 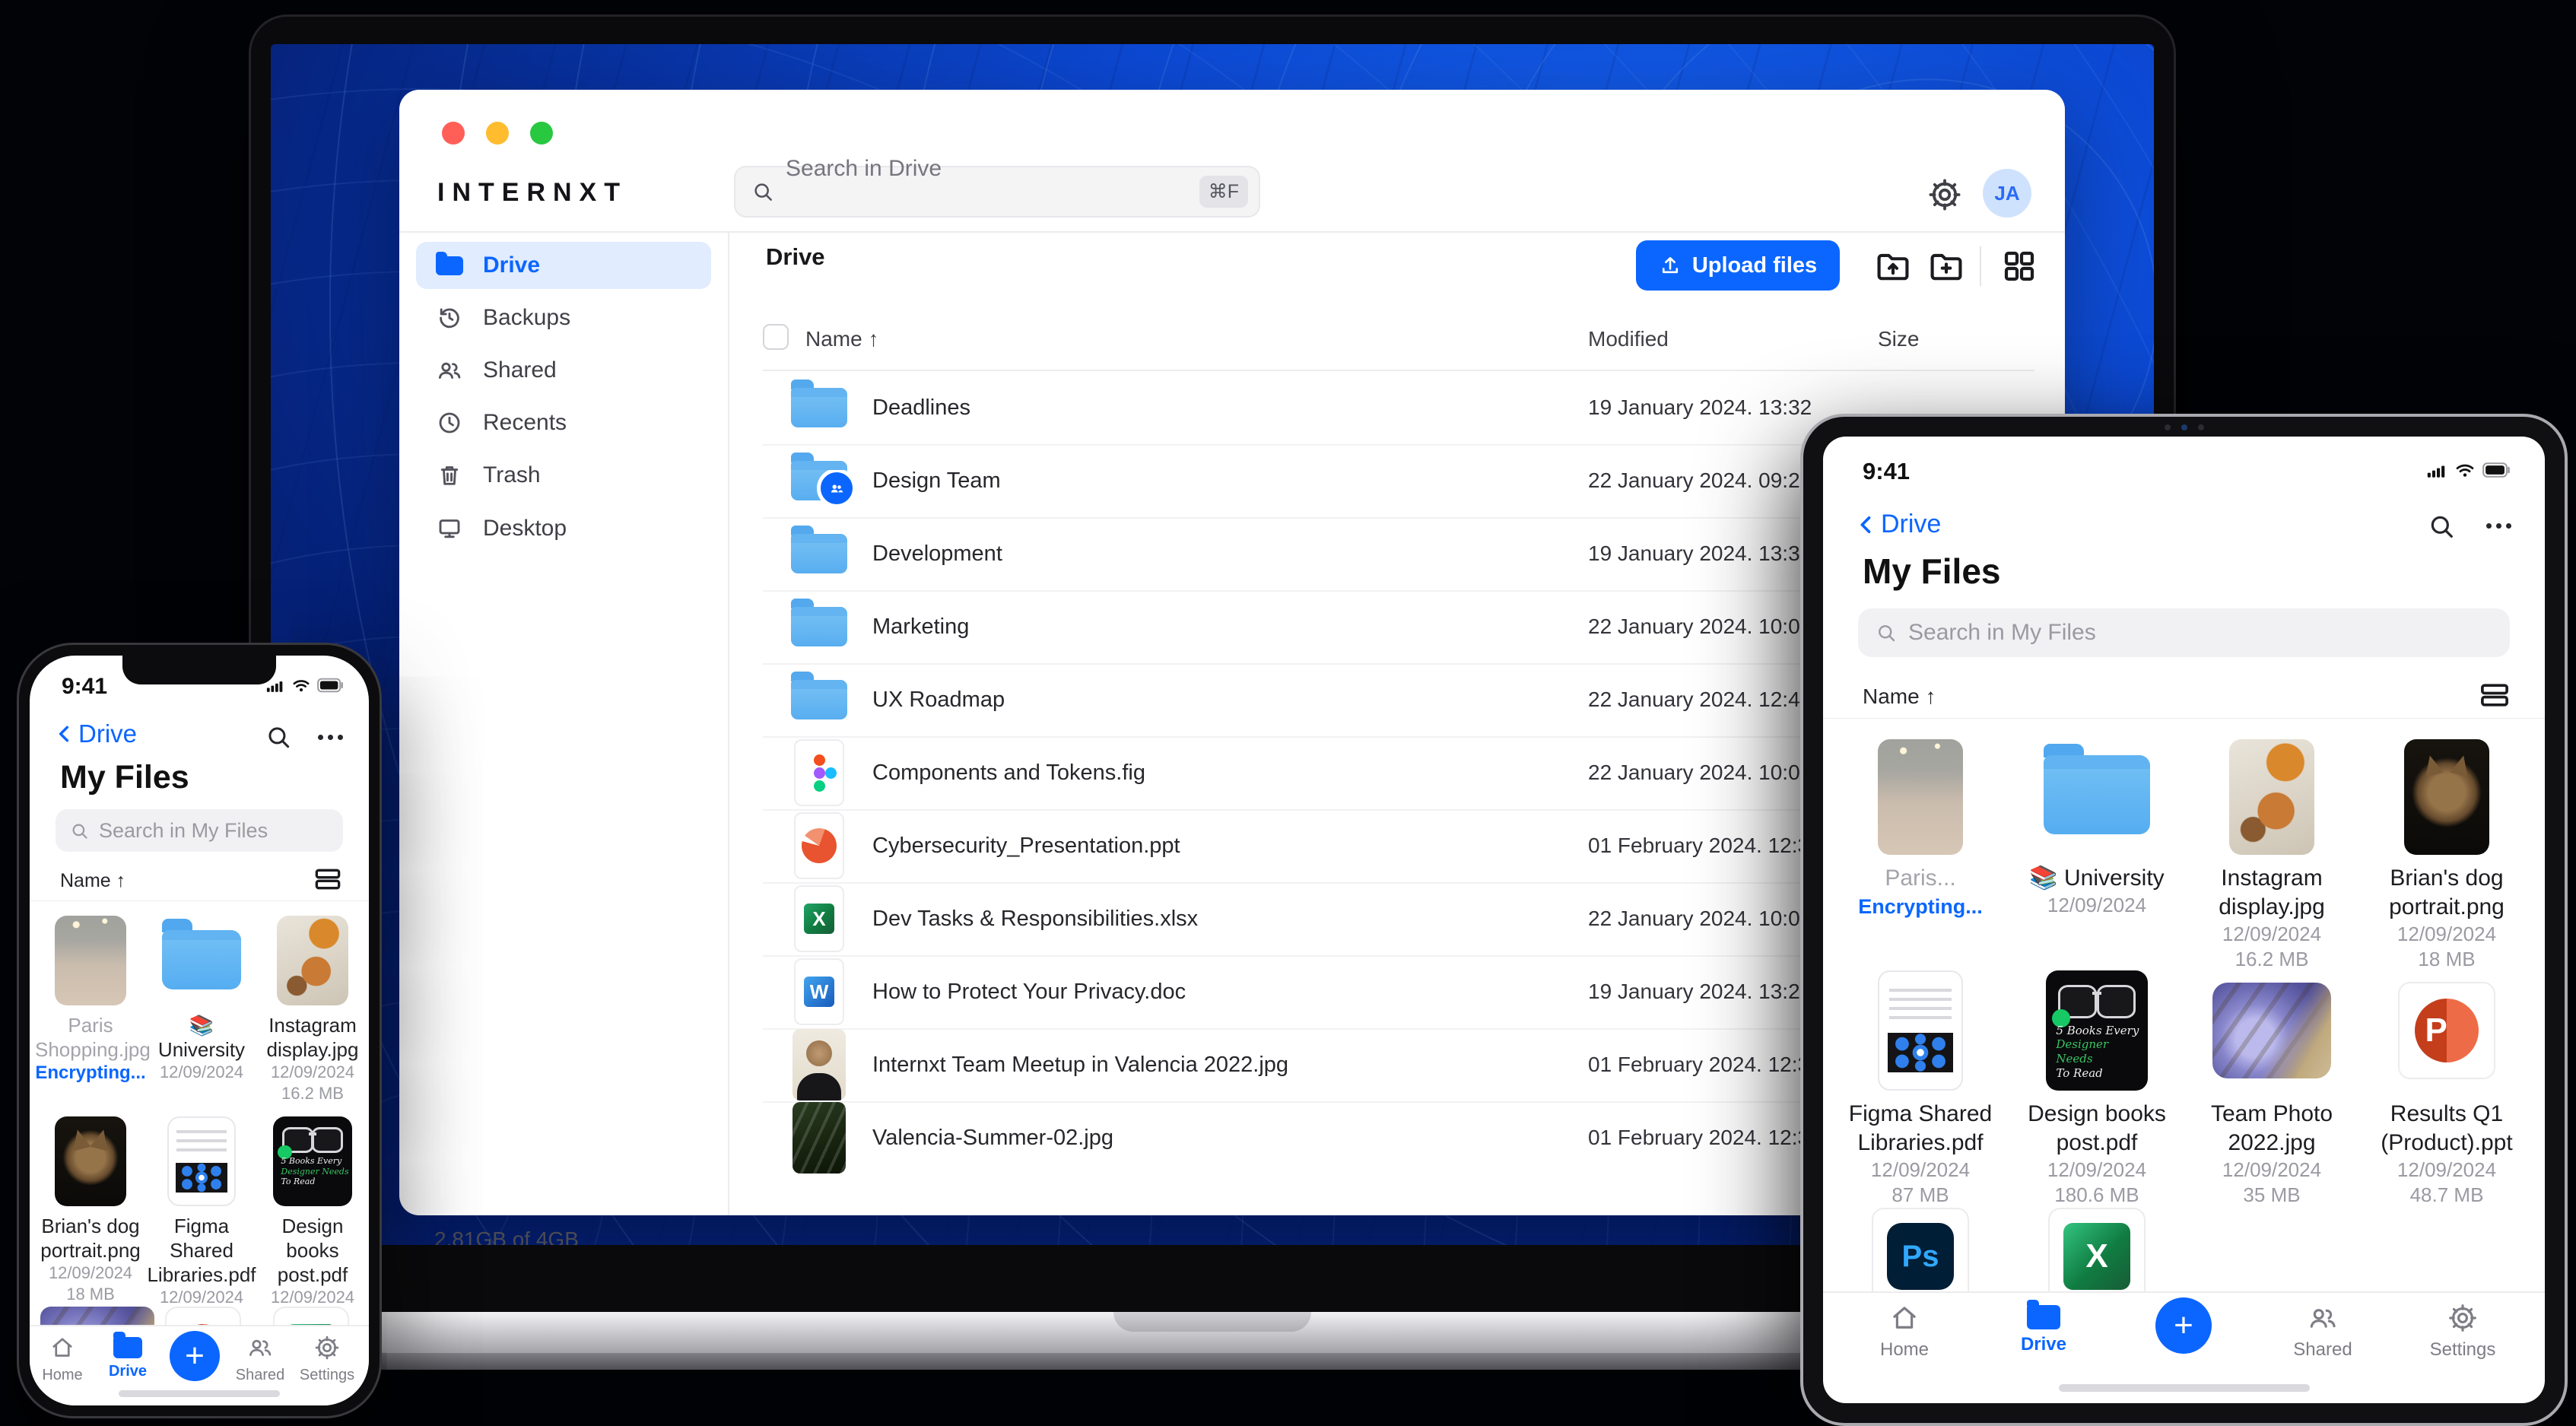 I want to click on gear-icon, so click(x=1944, y=194).